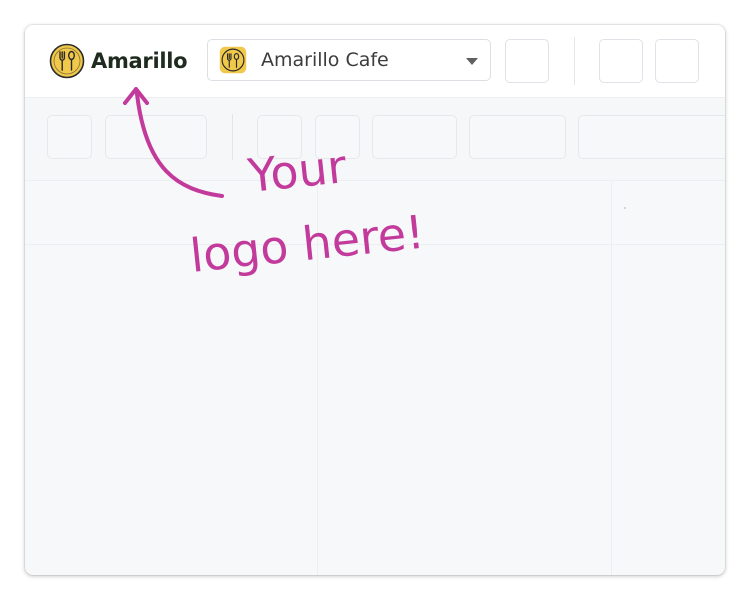 Image resolution: width=750 pixels, height=601 pixels. Describe the element at coordinates (325, 60) in the screenshot. I see `venue-name: Amarillo Cafe` at that location.